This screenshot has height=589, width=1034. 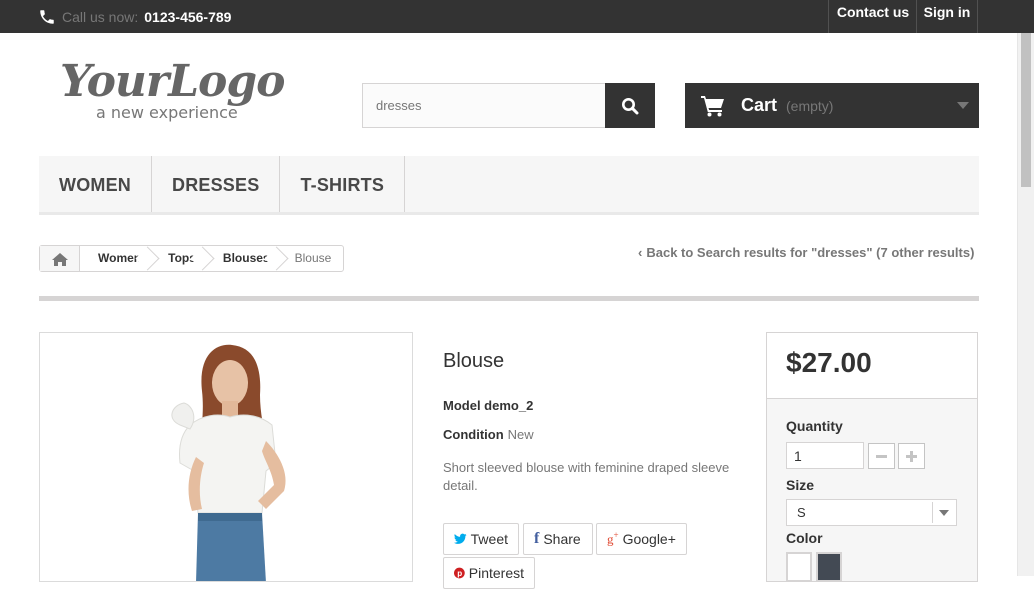 I want to click on price-area: $27.00, so click(x=872, y=366).